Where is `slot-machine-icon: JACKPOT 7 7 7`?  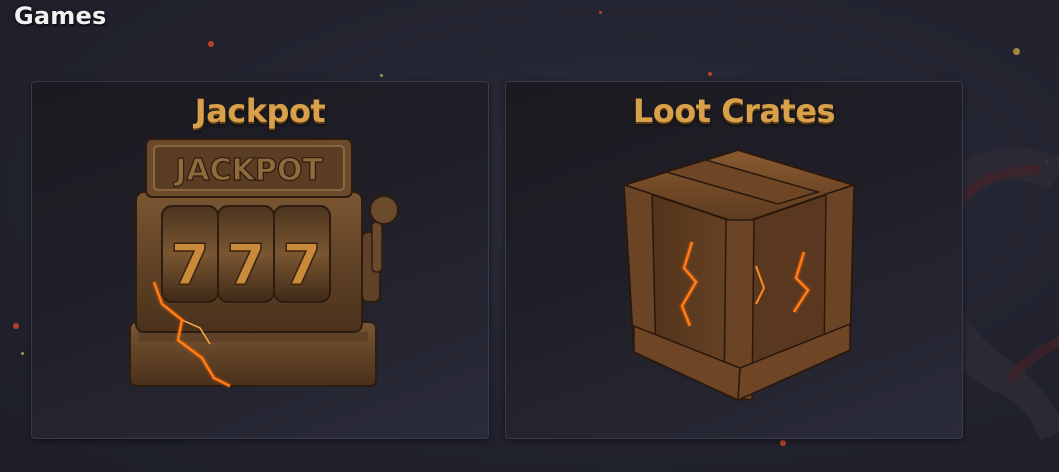
slot-machine-icon: JACKPOT 7 7 7 is located at coordinates (264, 263).